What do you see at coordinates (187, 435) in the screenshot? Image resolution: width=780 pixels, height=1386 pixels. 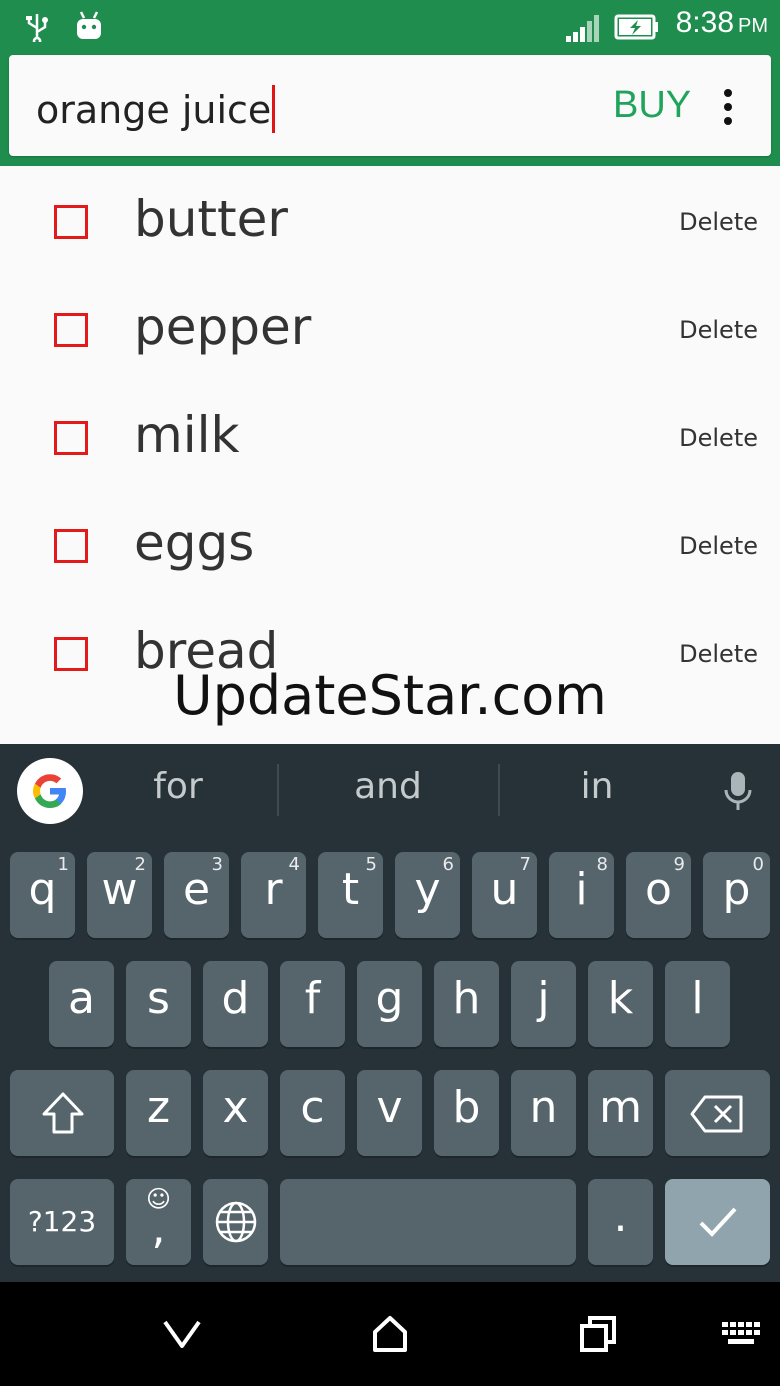 I see `item-name: milk` at bounding box center [187, 435].